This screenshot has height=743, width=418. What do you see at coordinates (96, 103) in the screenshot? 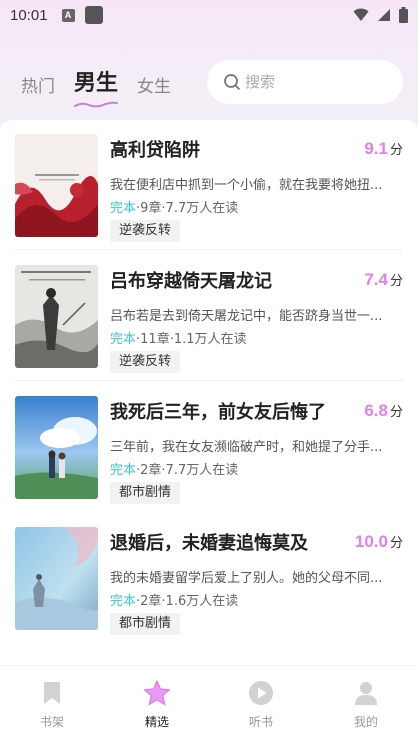
I see `tab-active-indicator` at bounding box center [96, 103].